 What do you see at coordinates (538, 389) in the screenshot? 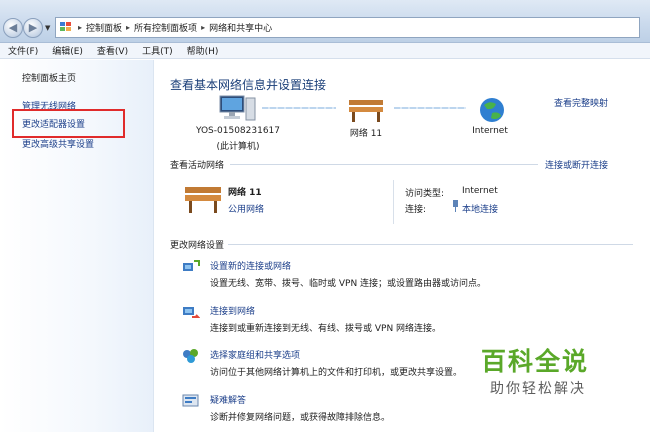
I see `watermark-subtitle: 助你轻松解决` at bounding box center [538, 389].